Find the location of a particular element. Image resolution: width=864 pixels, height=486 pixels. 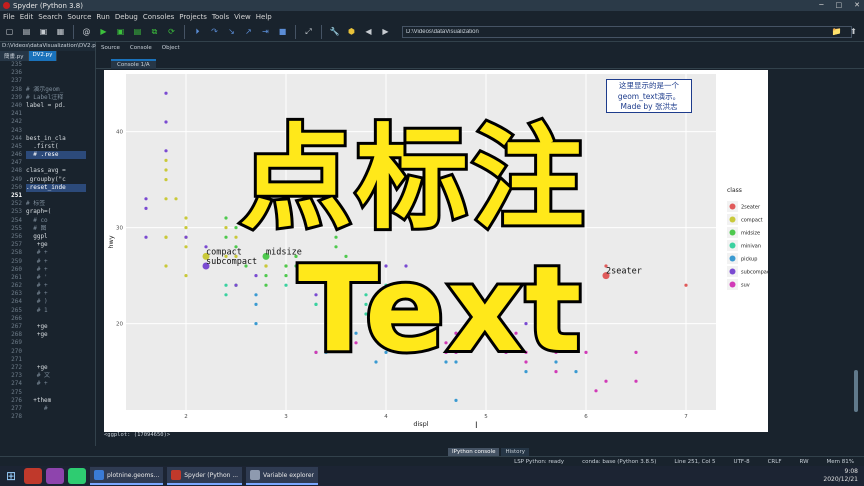

code-line: 269 is located at coordinates (47, 343).